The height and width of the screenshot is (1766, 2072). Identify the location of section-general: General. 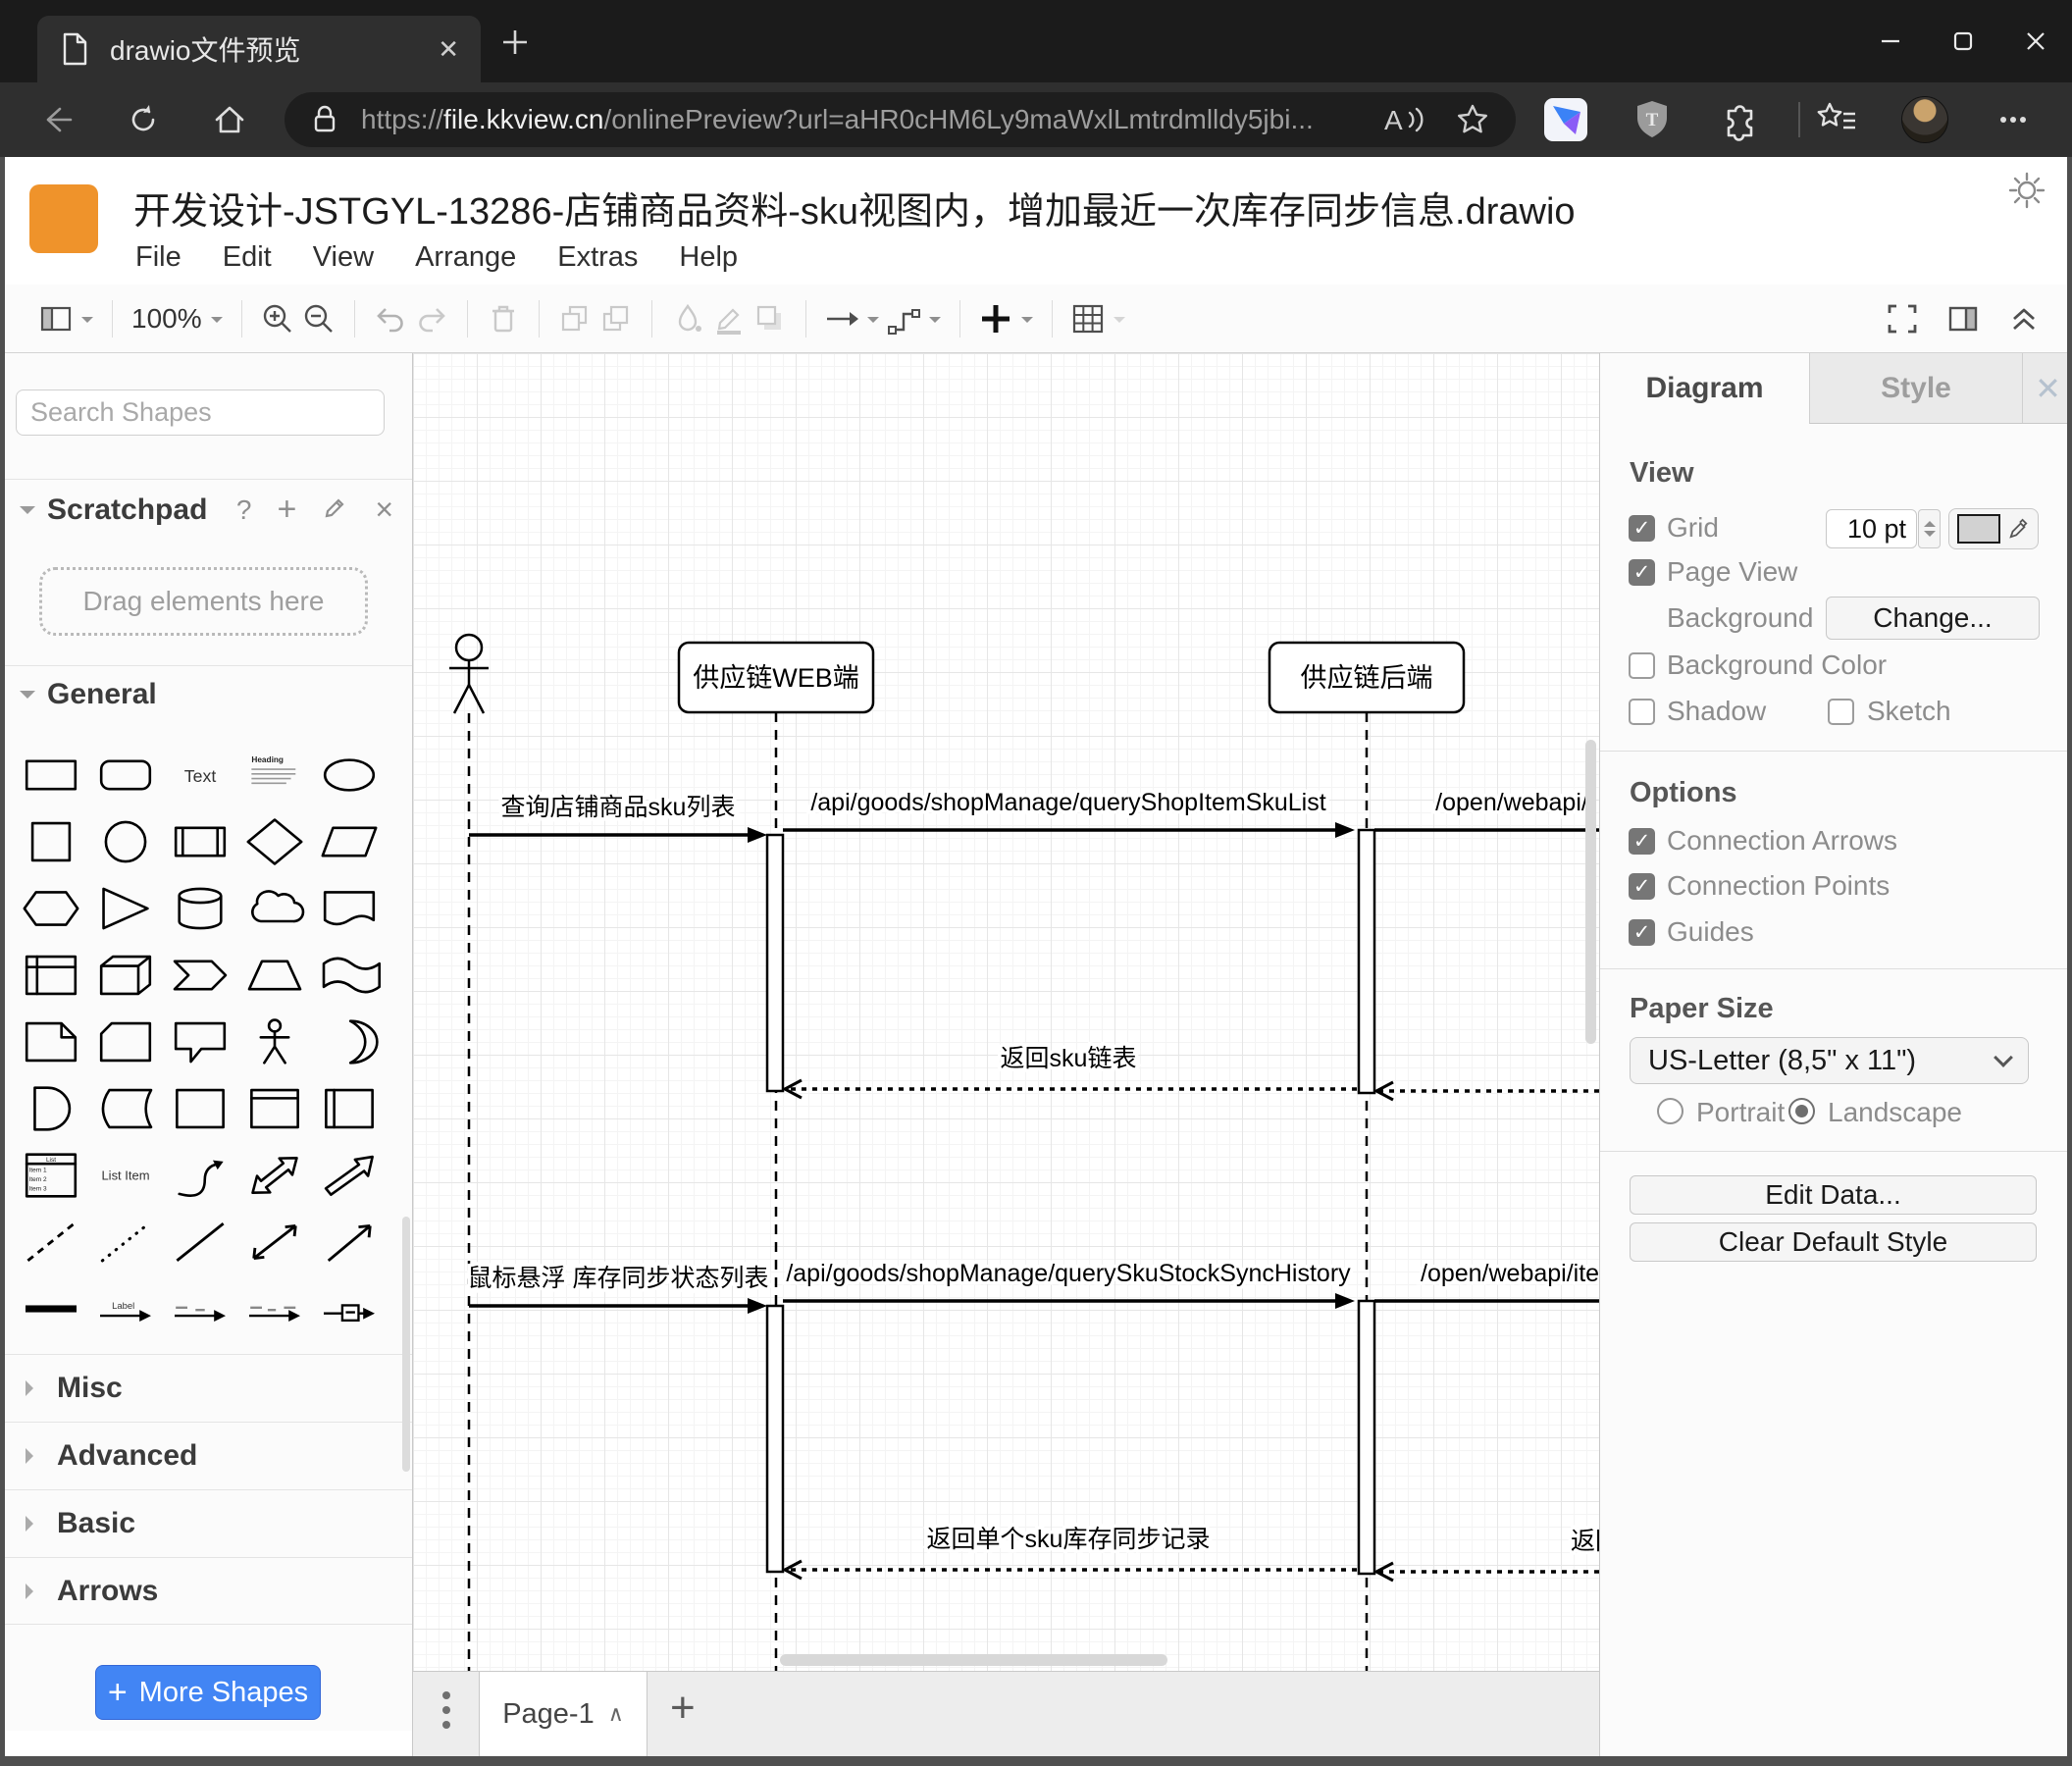
(206, 694).